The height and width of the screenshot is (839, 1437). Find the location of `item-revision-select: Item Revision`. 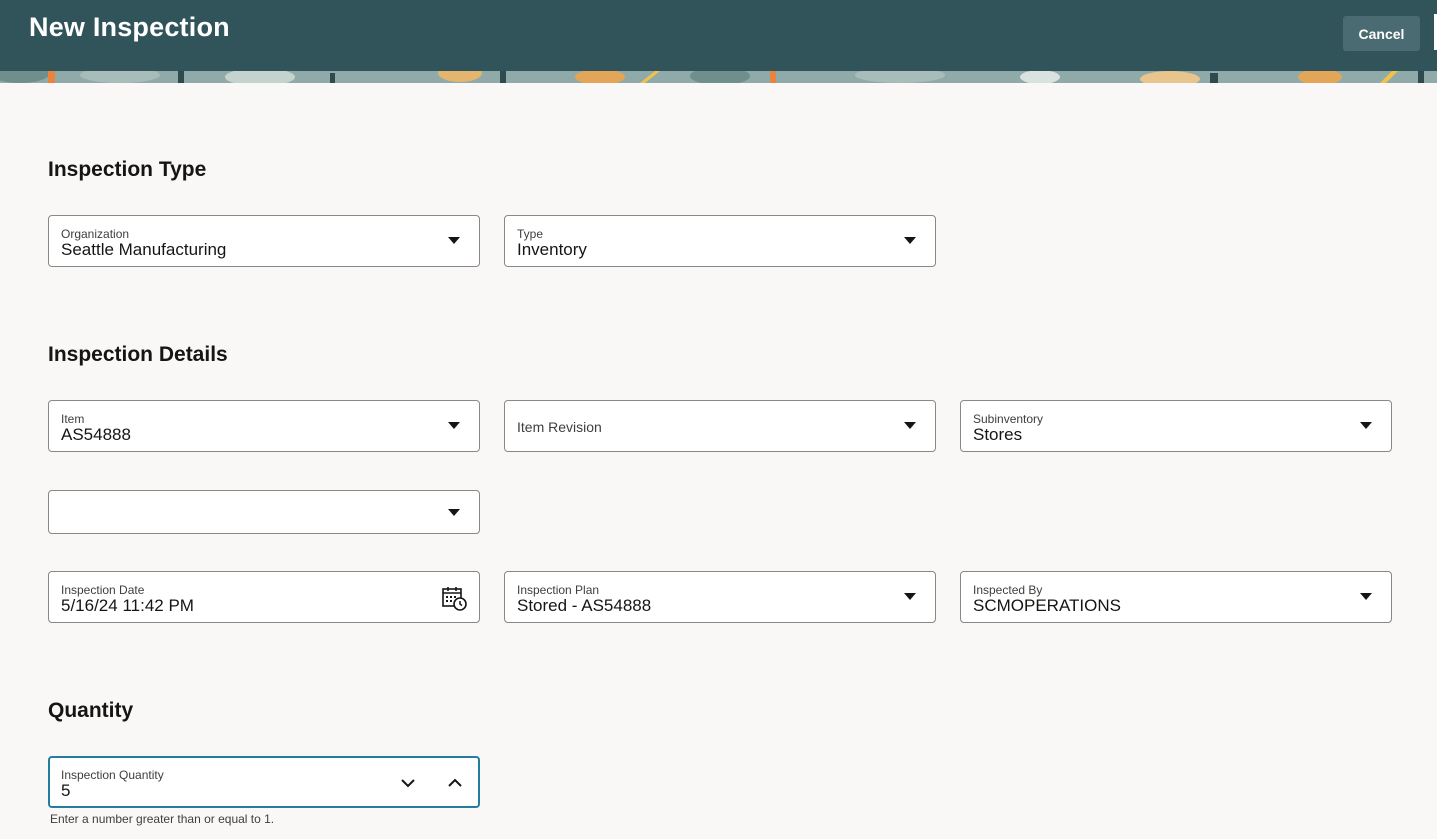

item-revision-select: Item Revision is located at coordinates (720, 426).